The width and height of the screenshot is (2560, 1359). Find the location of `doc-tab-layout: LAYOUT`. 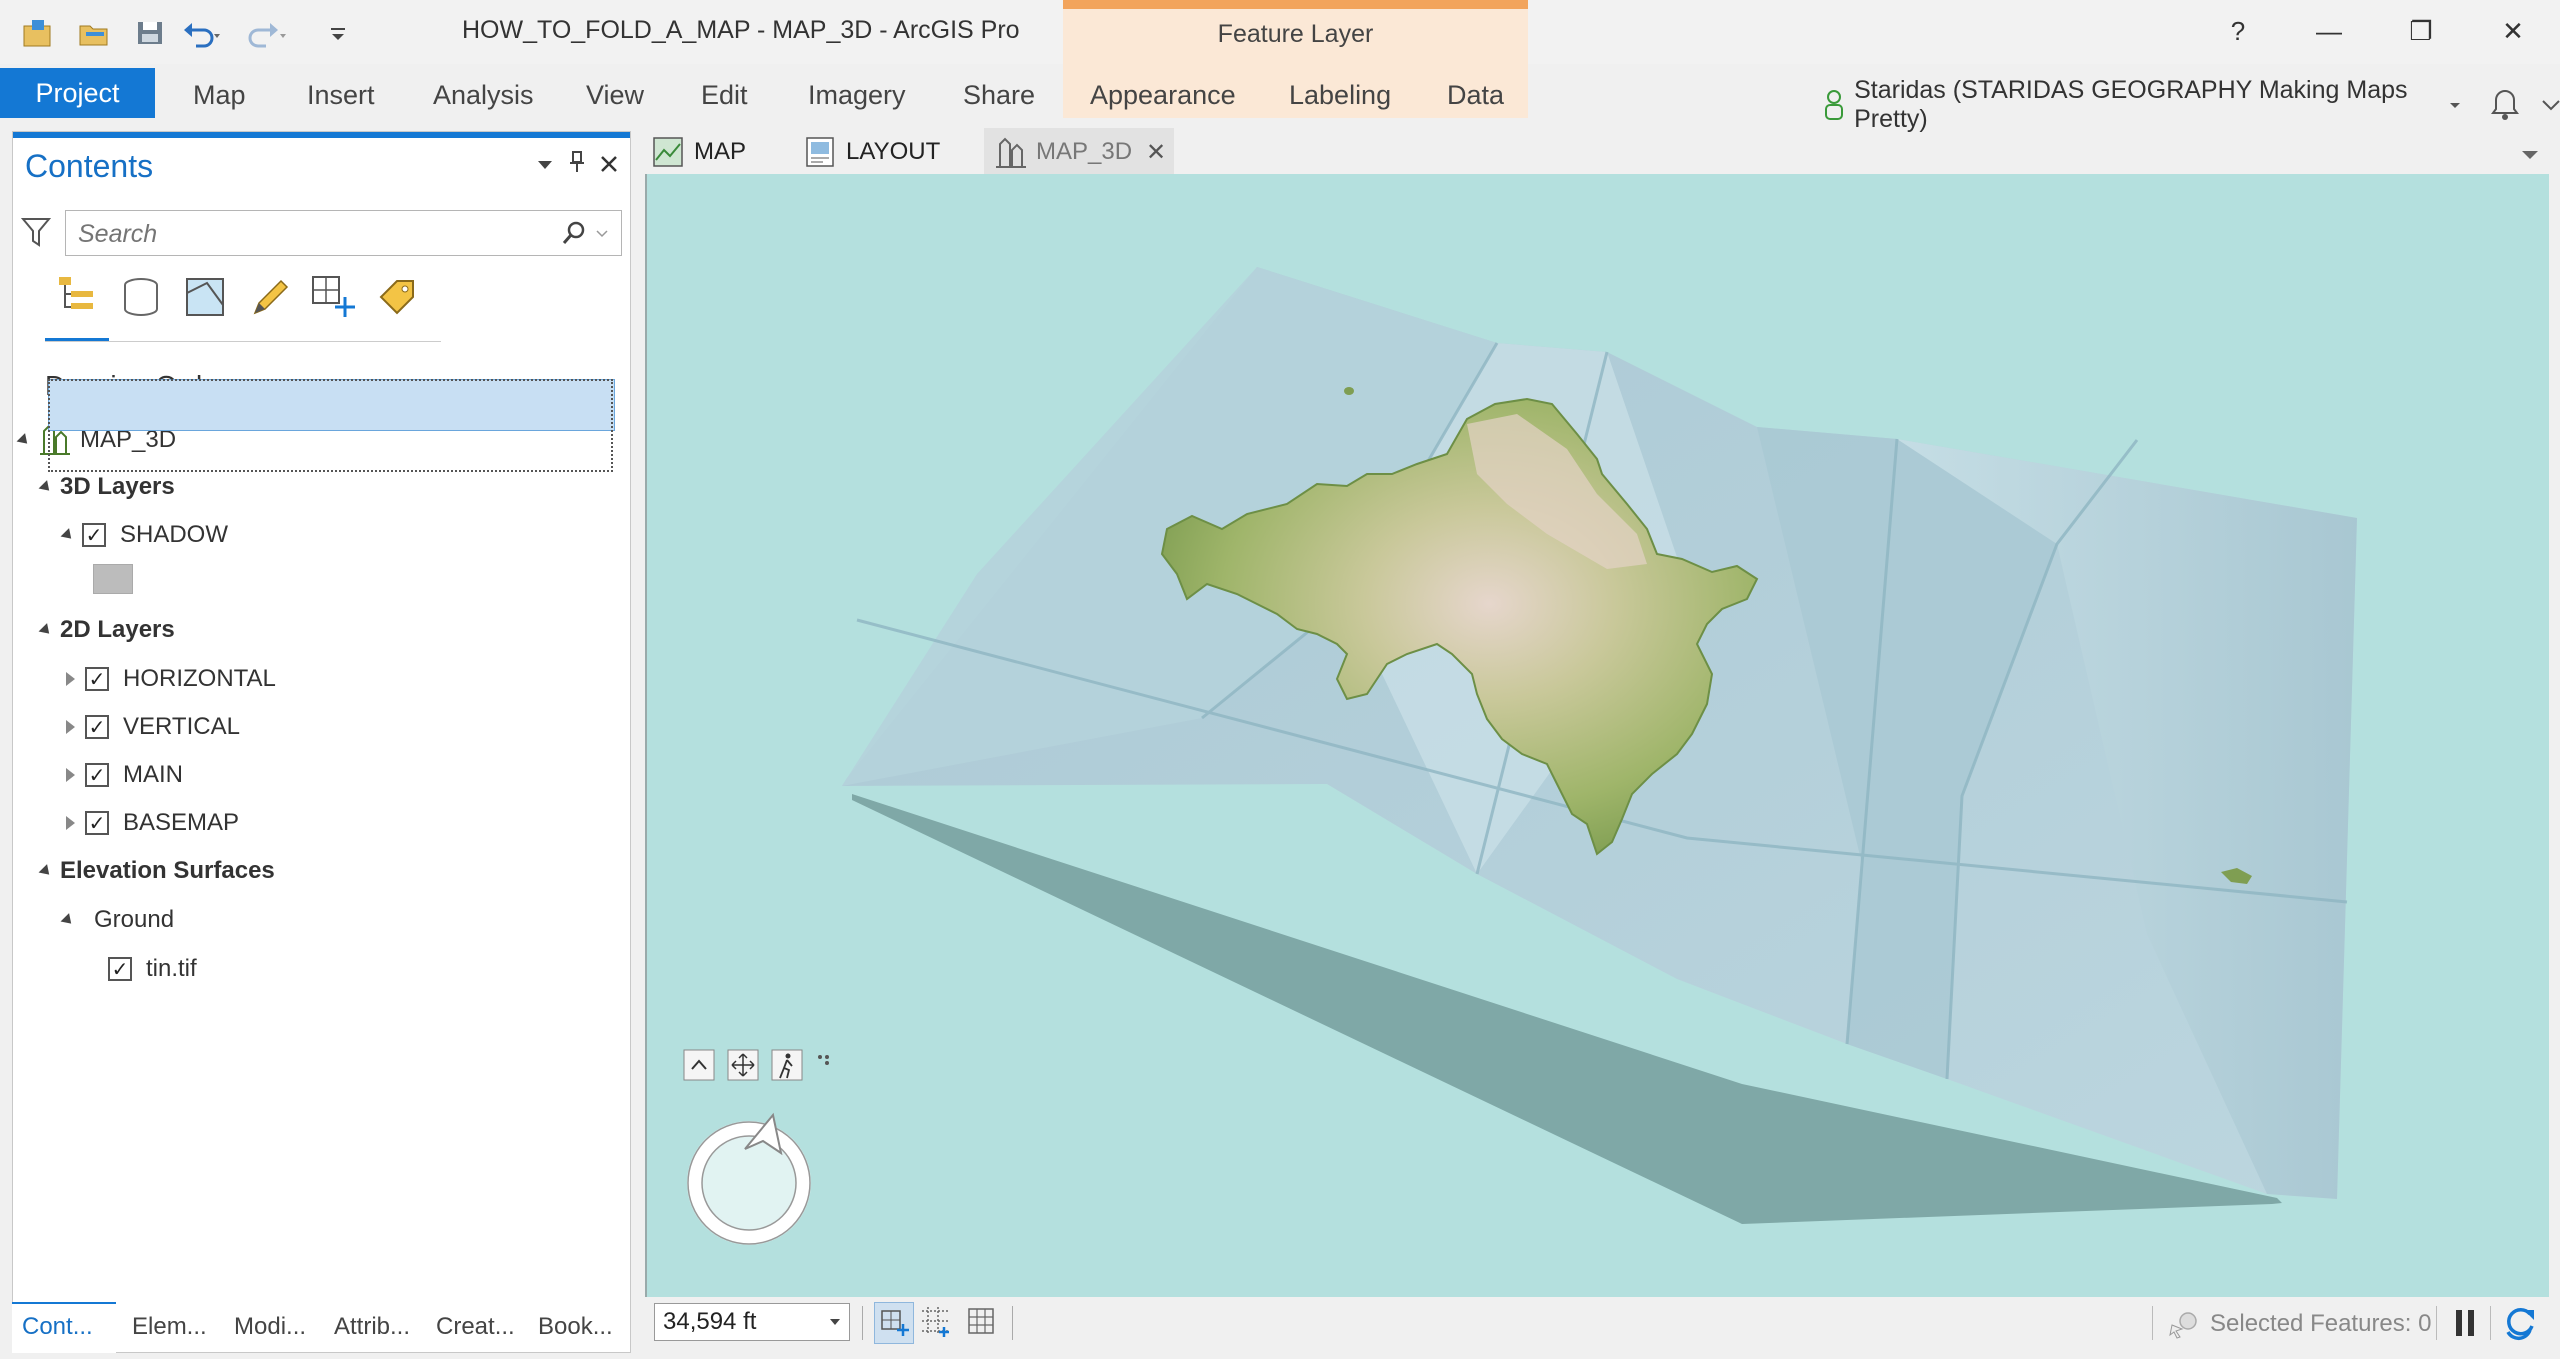

doc-tab-layout: LAYOUT is located at coordinates (872, 152).